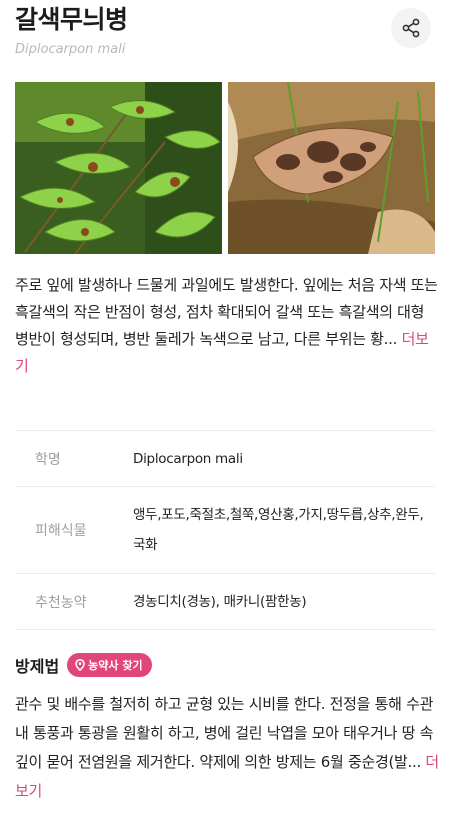 This screenshot has width=450, height=825. What do you see at coordinates (80, 665) in the screenshot?
I see `location-pin-icon` at bounding box center [80, 665].